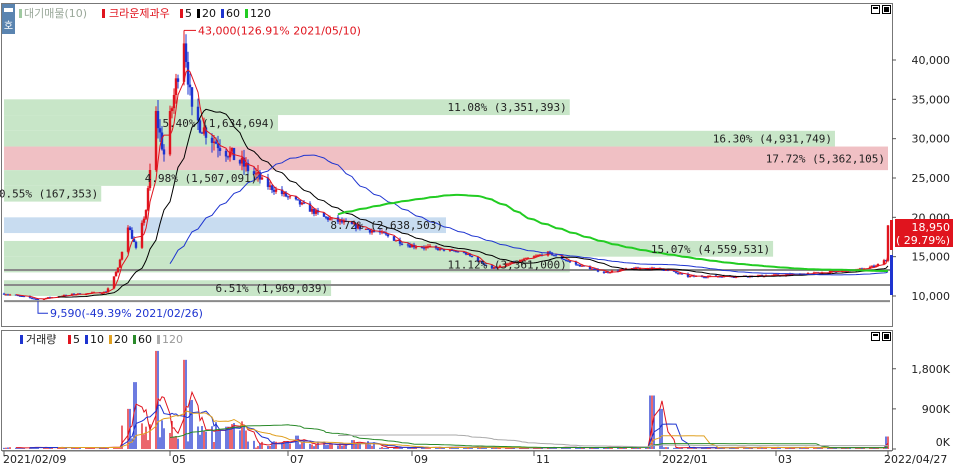  I want to click on price-tick-label: 15,000, so click(931, 257).